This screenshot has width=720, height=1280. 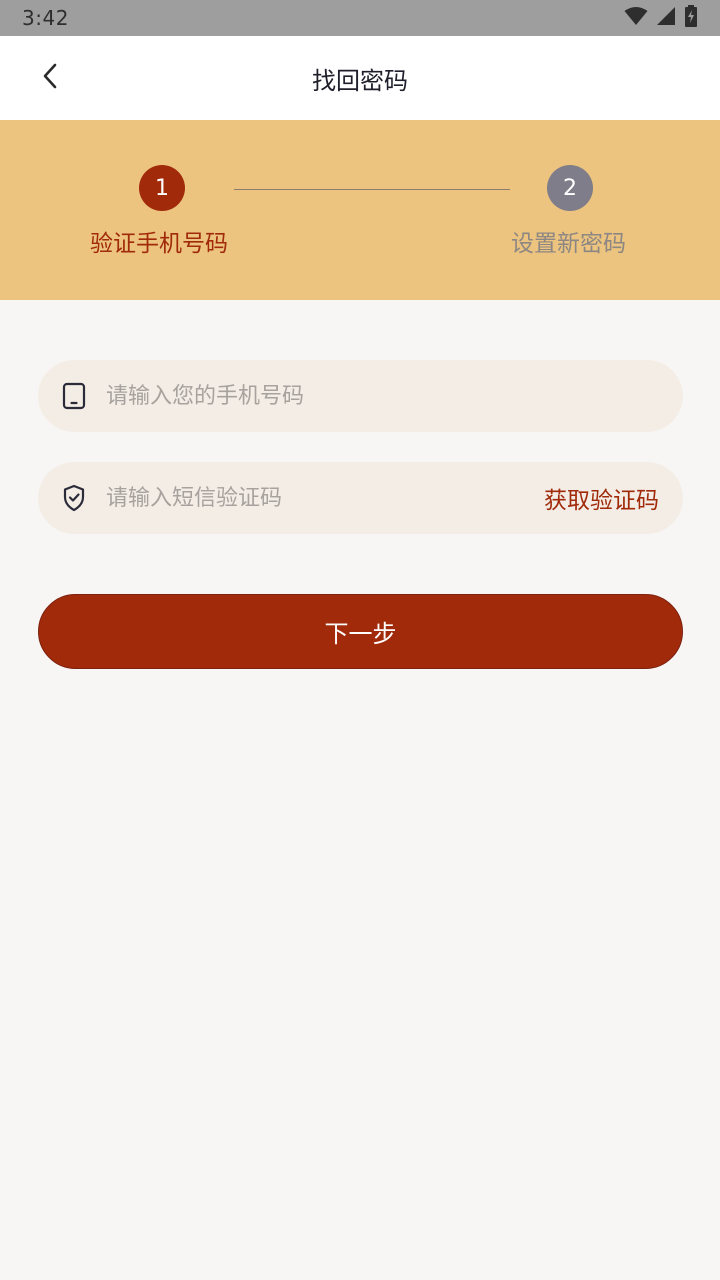 What do you see at coordinates (666, 18) in the screenshot?
I see `cellular-signal-icon` at bounding box center [666, 18].